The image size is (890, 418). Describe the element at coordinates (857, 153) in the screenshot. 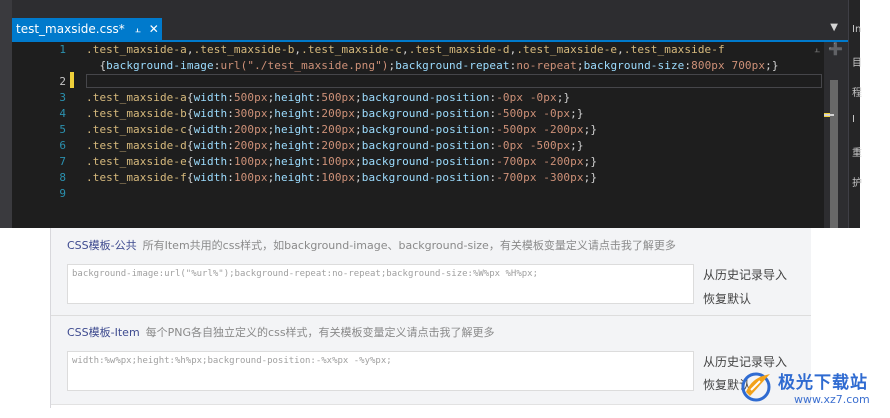

I see `side-panel-glyph: 重` at that location.